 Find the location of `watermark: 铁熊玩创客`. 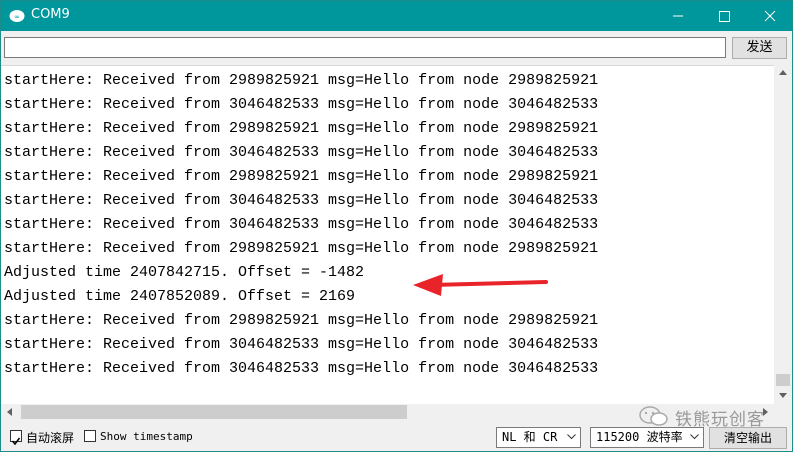

watermark: 铁熊玩创客 is located at coordinates (707, 416).